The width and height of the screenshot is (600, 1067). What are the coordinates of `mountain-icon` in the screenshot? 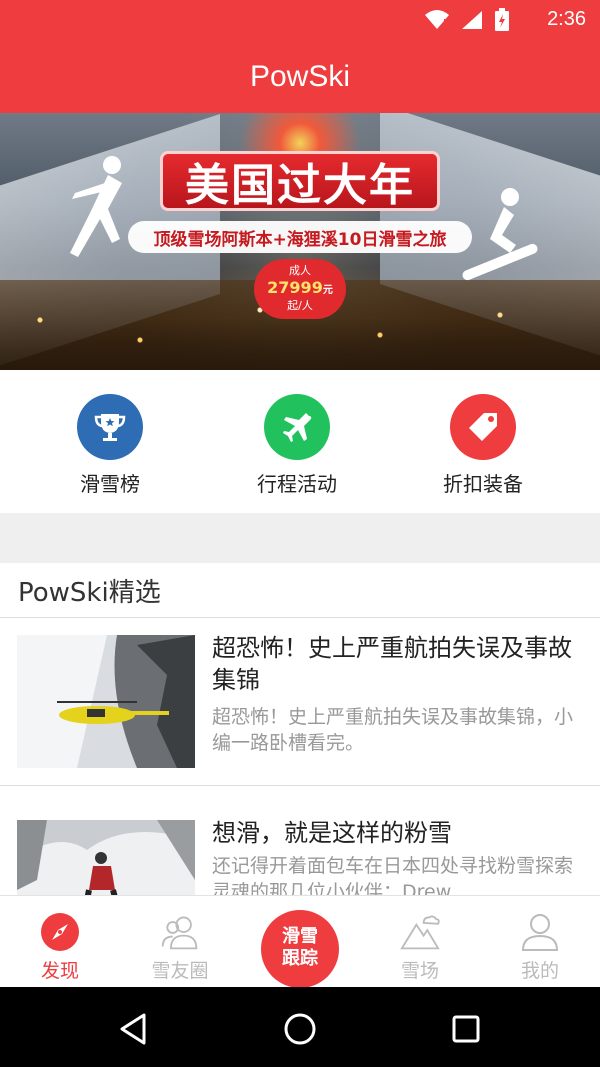 It's located at (420, 932).